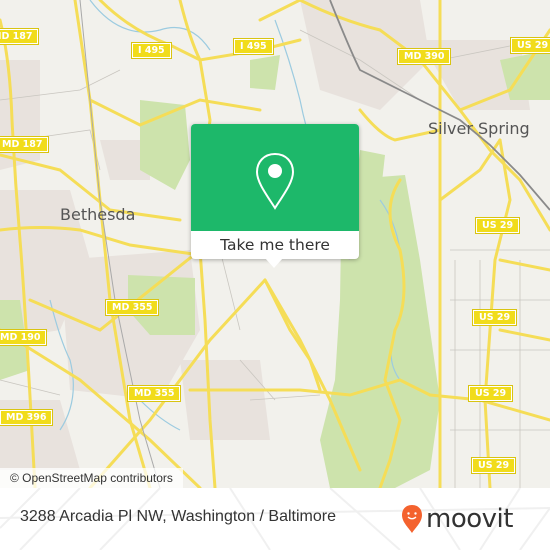 This screenshot has height=550, width=550. What do you see at coordinates (479, 128) in the screenshot?
I see `place-label-silver-spring: Silver Spring` at bounding box center [479, 128].